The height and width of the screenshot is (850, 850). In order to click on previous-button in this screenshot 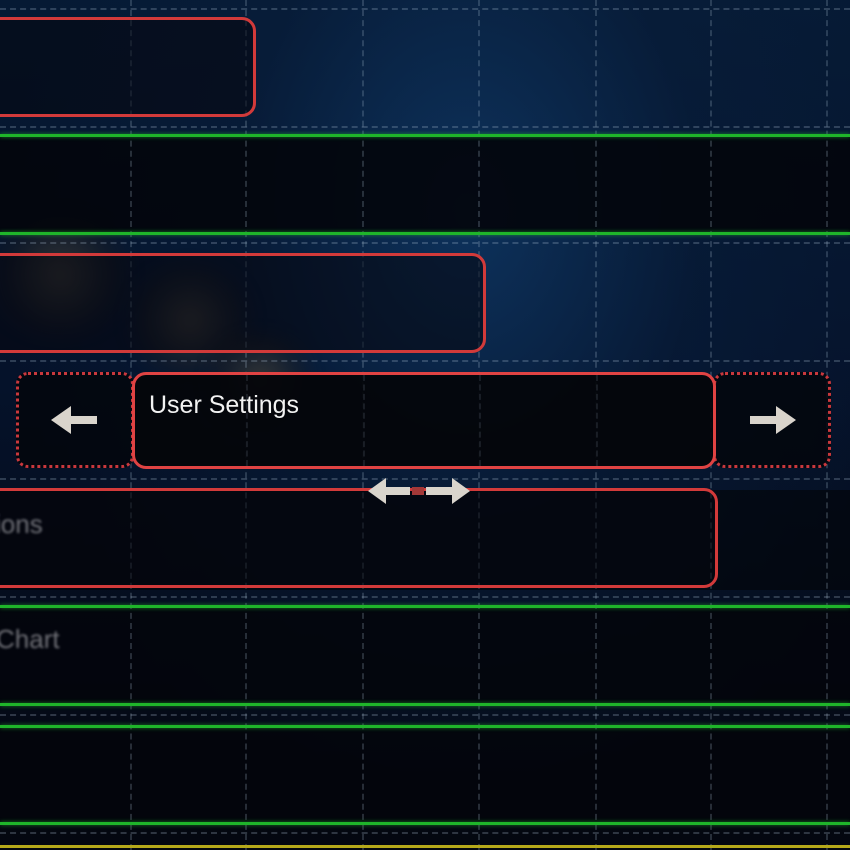, I will do `click(75, 420)`.